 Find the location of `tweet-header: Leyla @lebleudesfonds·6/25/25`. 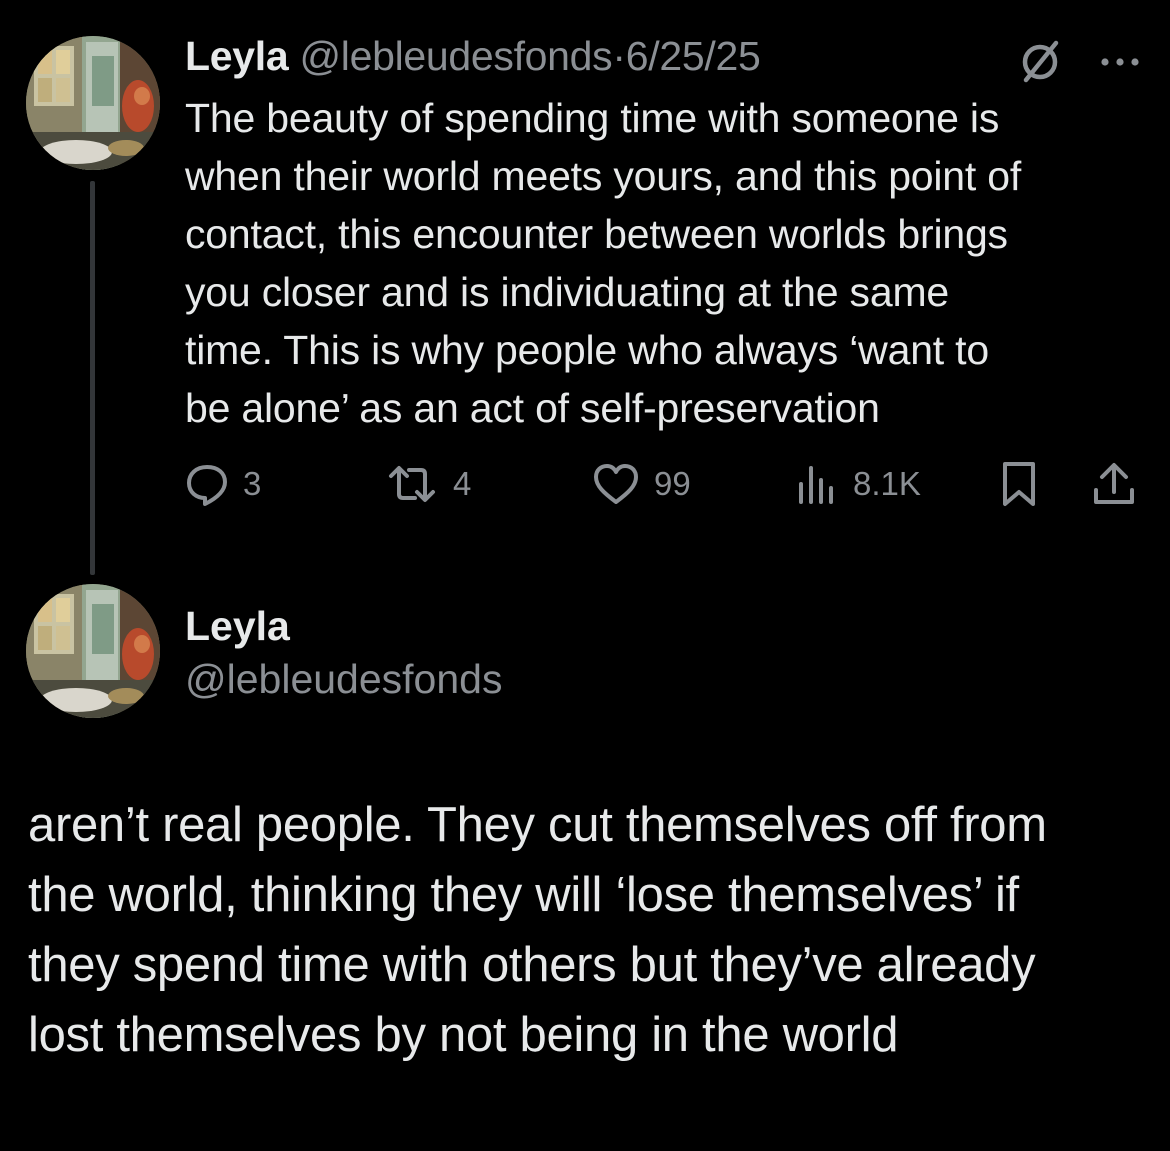

tweet-header: Leyla @lebleudesfonds·6/25/25 is located at coordinates (473, 56).